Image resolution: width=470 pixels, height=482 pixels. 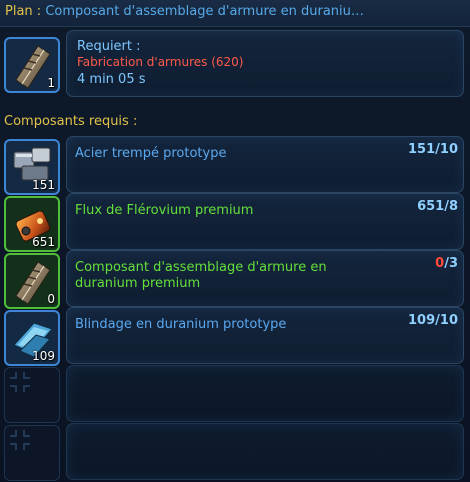 What do you see at coordinates (446, 263) in the screenshot?
I see `component-count: 0/3` at bounding box center [446, 263].